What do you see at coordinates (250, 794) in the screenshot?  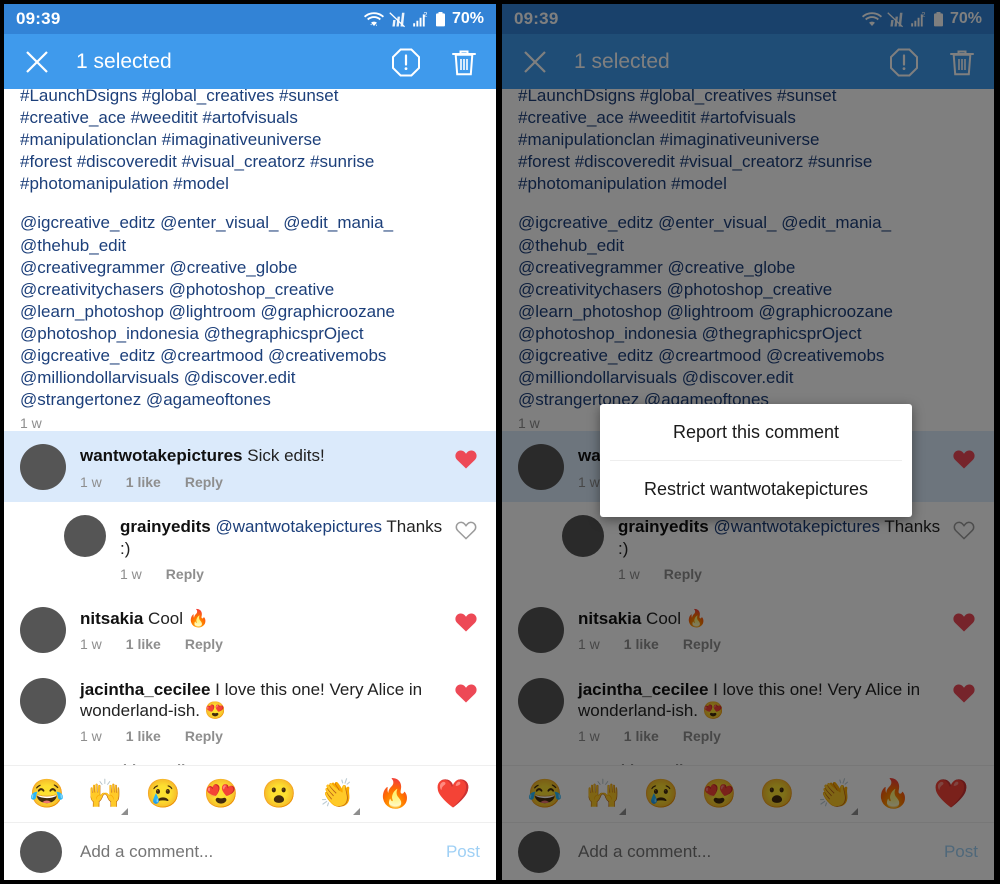 I see `emoji-quick-bar: 😂 🙌 😢 😍 😮 👏 🔥 ❤️` at bounding box center [250, 794].